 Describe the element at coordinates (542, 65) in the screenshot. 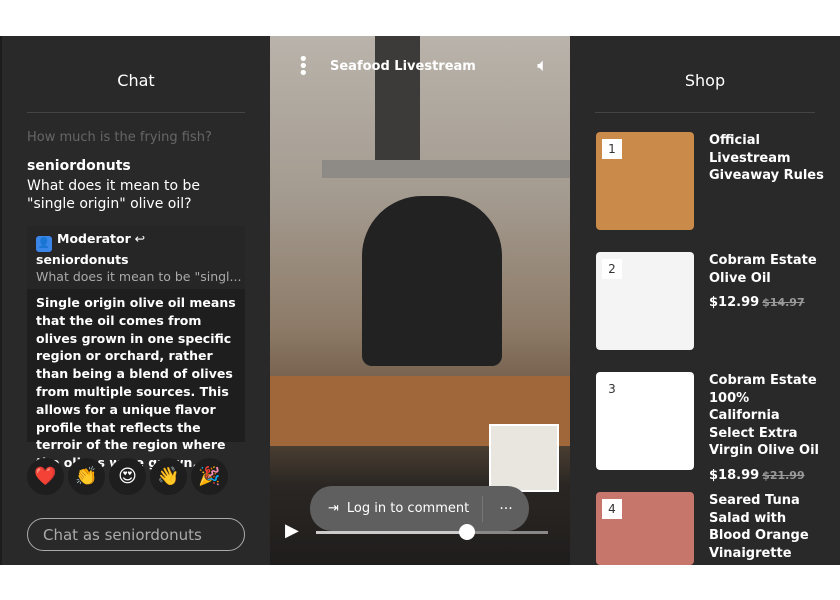

I see `volume-icon: 🔈︎` at that location.